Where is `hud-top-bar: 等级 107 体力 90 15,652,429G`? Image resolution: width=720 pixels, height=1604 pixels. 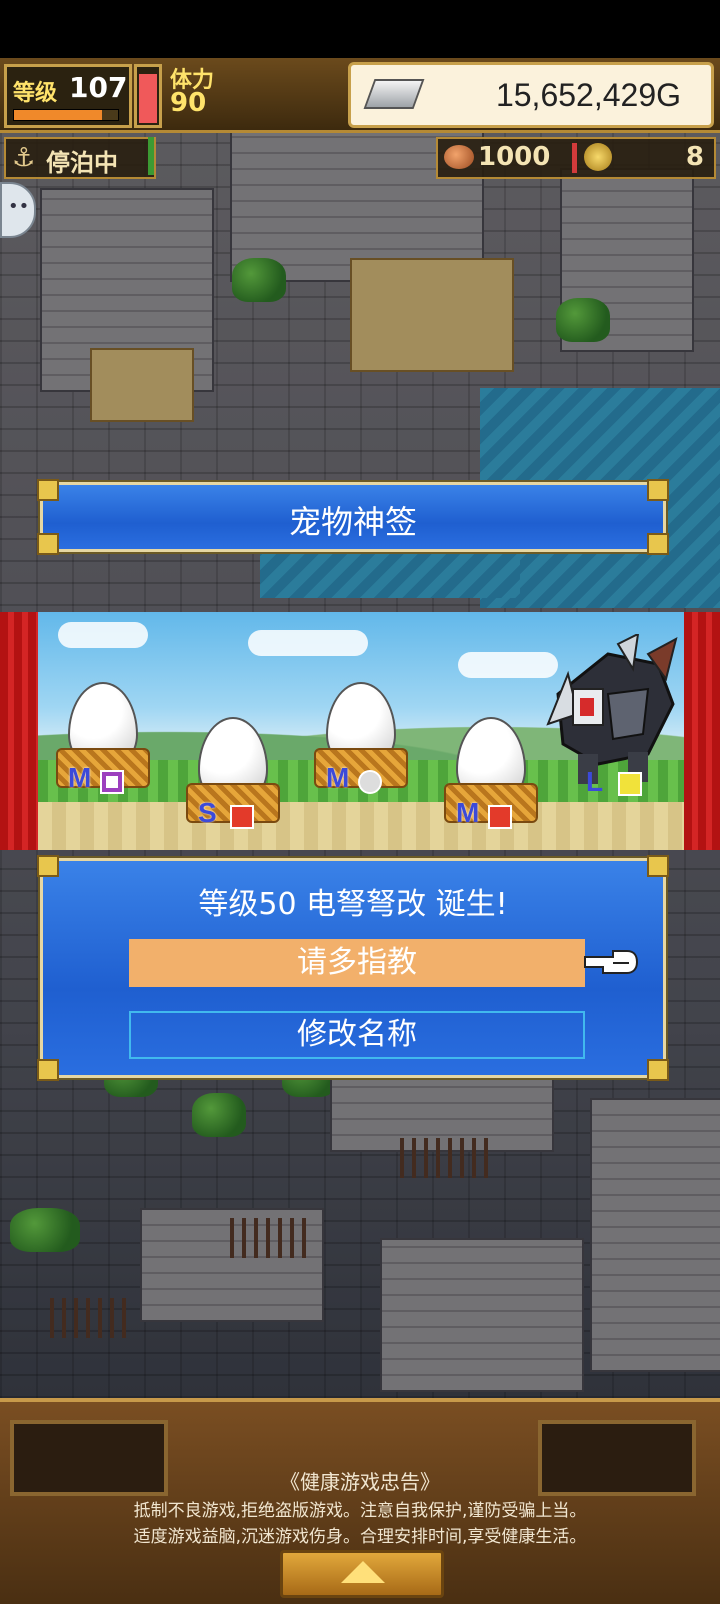 hud-top-bar: 等级 107 体力 90 15,652,429G is located at coordinates (360, 95).